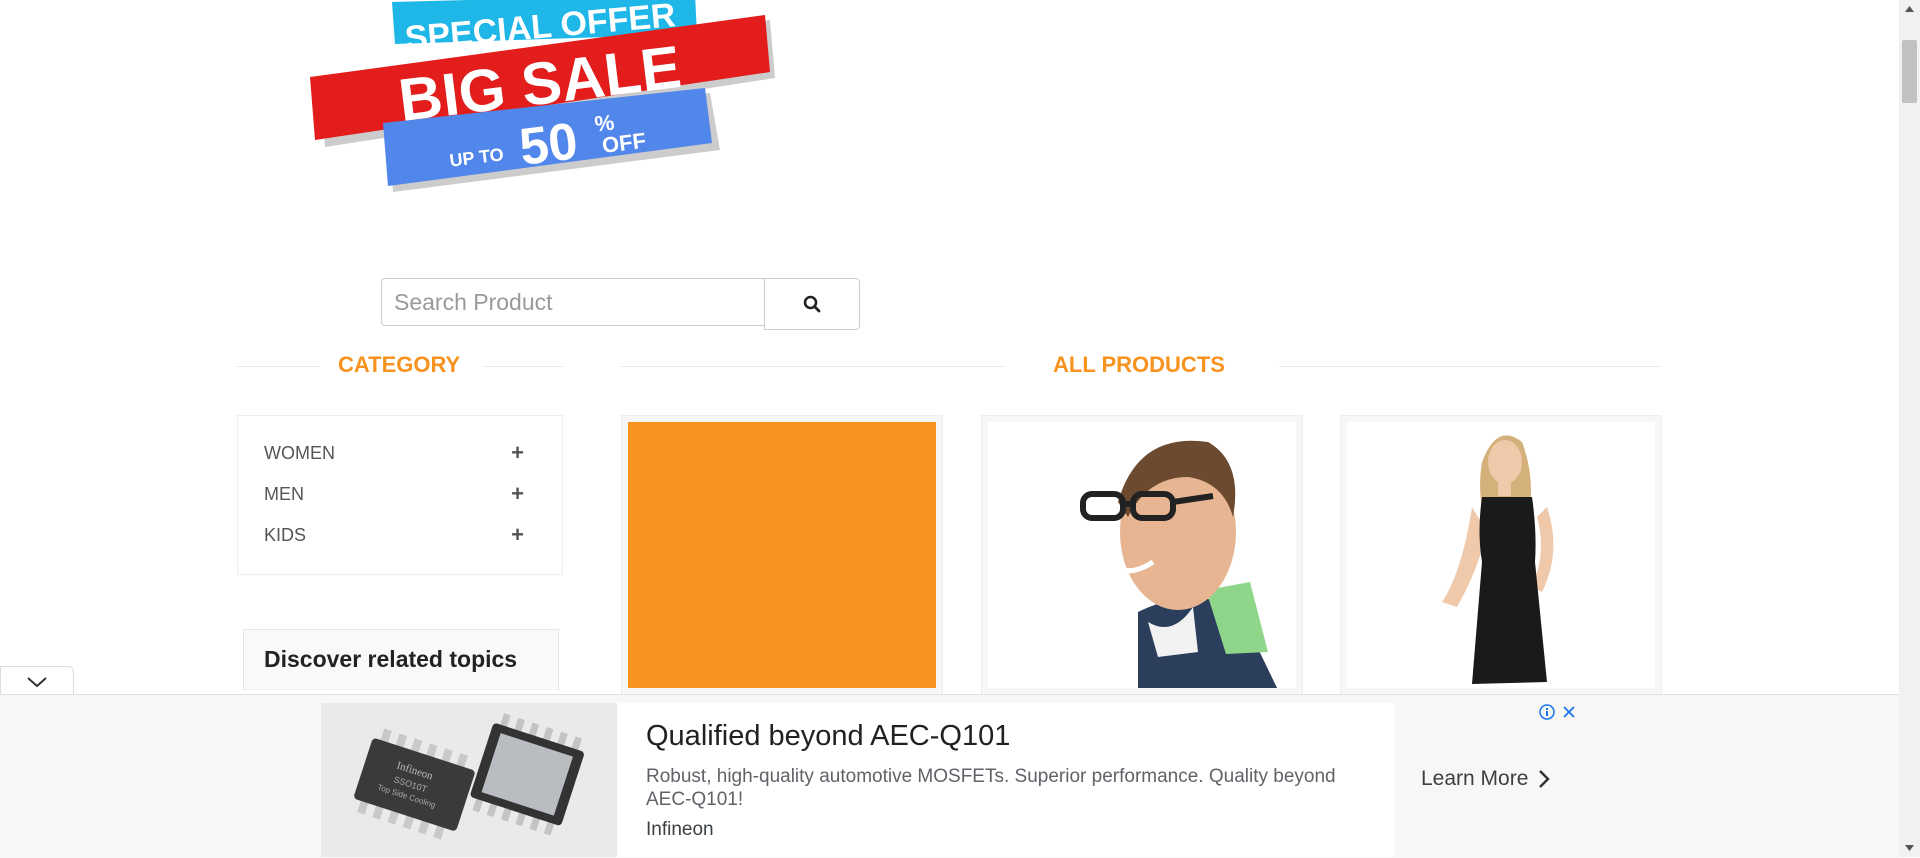  What do you see at coordinates (1909, 9) in the screenshot?
I see `scroll-up-arrow-icon` at bounding box center [1909, 9].